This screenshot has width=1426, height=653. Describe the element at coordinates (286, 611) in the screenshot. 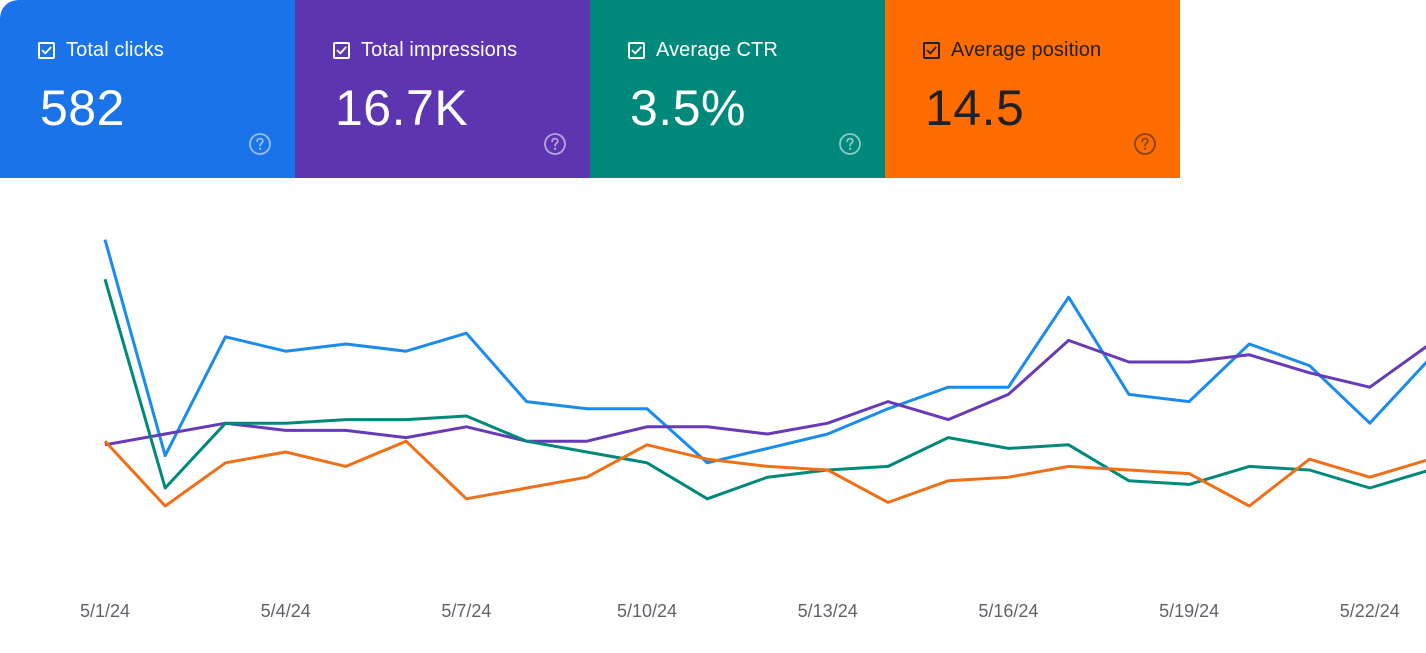

I see `x-tick-label: 5/4/24` at that location.